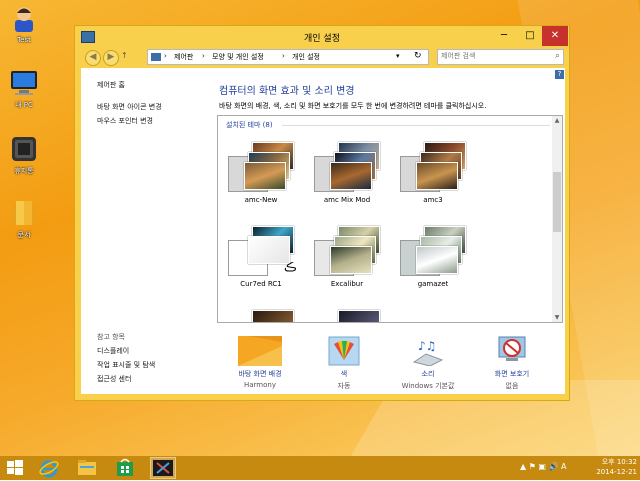  What do you see at coordinates (125, 121) in the screenshot?
I see `sidebar-item-mouse-pointer: 마우스 포인터 변경` at bounding box center [125, 121].